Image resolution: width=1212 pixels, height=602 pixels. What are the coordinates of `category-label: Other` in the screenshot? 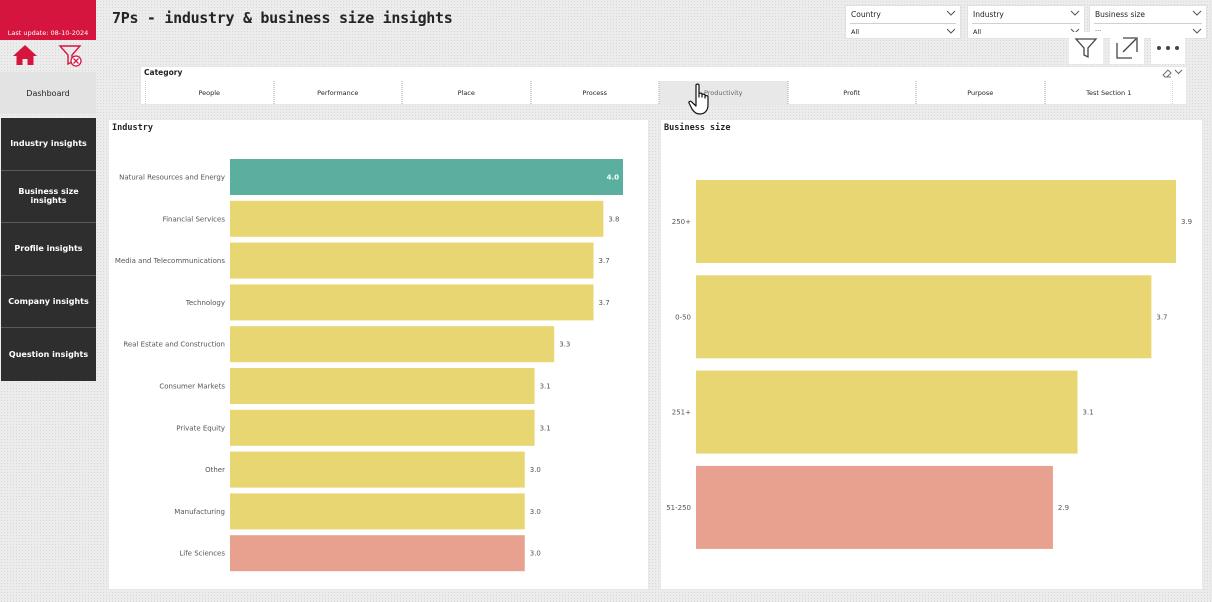 It's located at (215, 470).